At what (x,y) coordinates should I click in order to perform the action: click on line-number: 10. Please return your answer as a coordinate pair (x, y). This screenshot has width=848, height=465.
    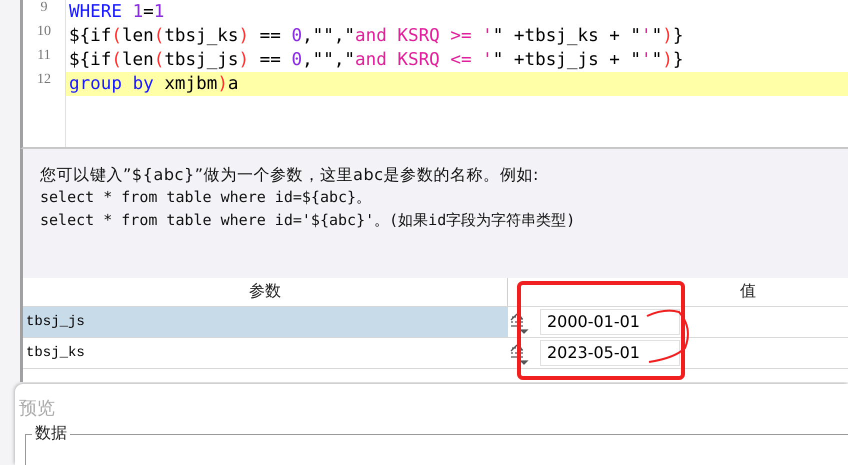
    Looking at the image, I should click on (44, 32).